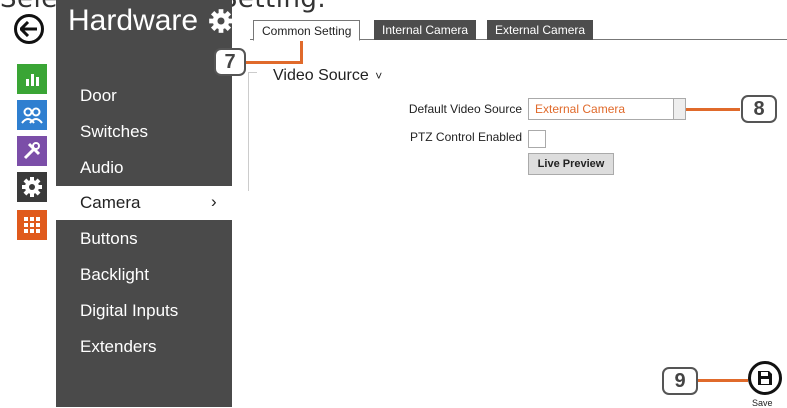 The height and width of the screenshot is (408, 787). What do you see at coordinates (114, 275) in the screenshot?
I see `sidebar-item-backlight: Backlight` at bounding box center [114, 275].